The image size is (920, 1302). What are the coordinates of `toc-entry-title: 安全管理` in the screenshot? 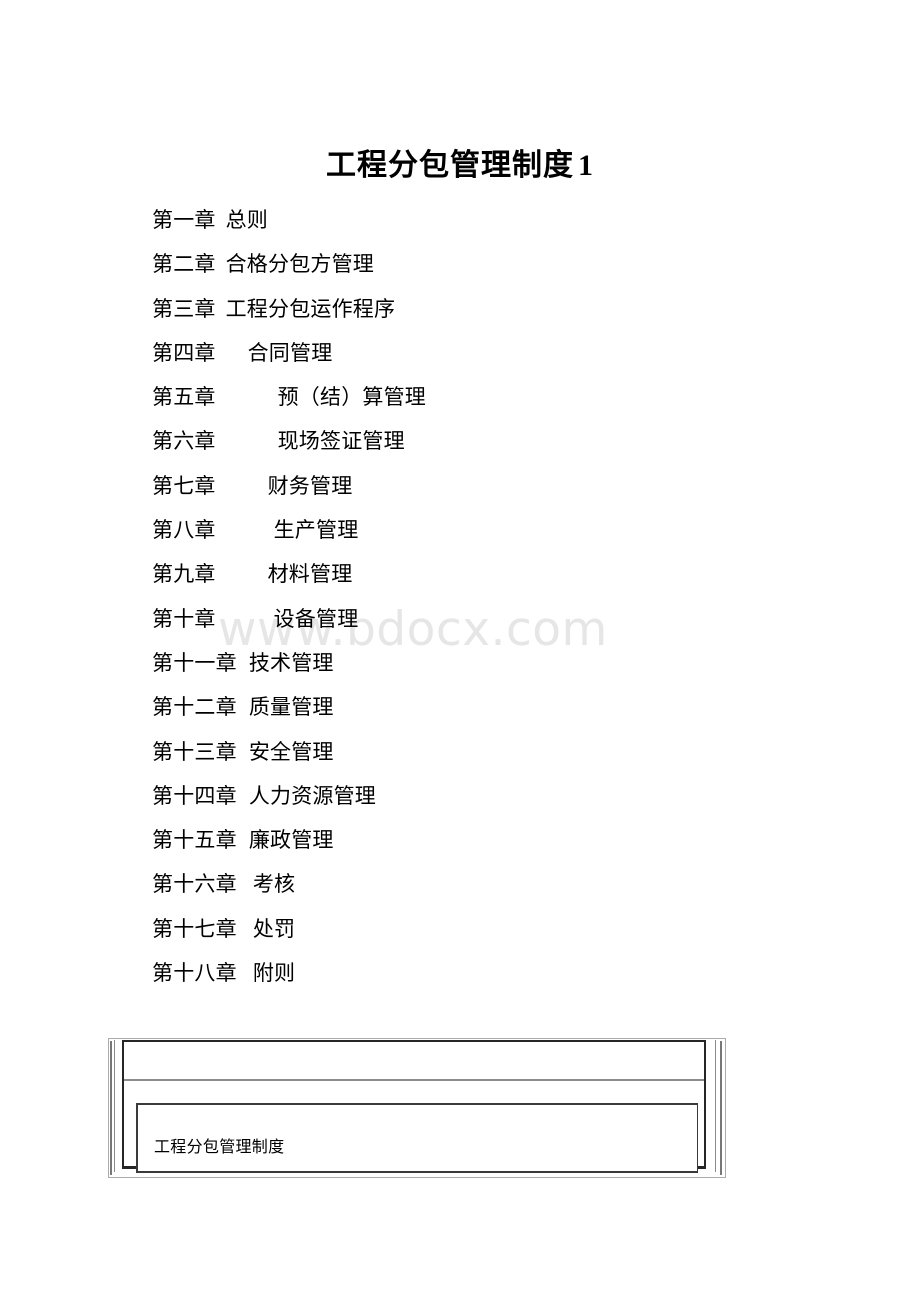 It's located at (291, 751).